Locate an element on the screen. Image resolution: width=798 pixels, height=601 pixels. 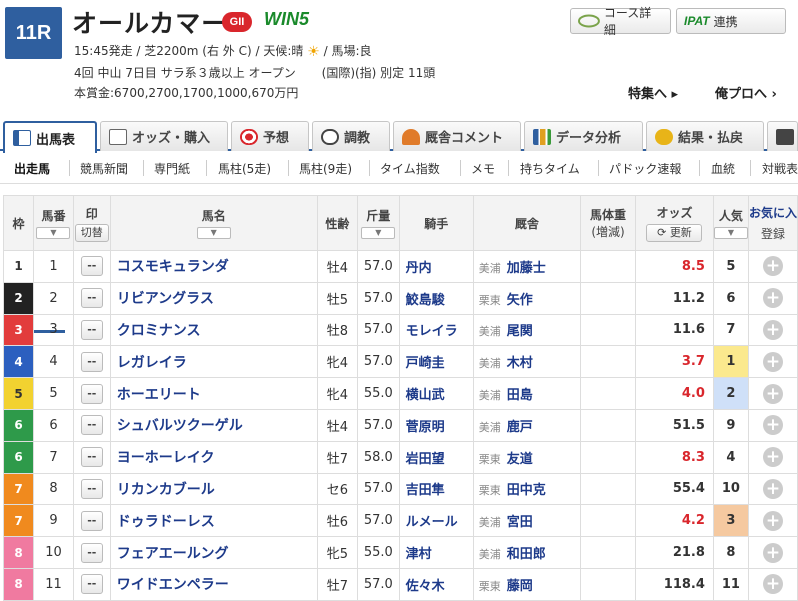
tab-results: 結果・払戻 is located at coordinates (705, 136).